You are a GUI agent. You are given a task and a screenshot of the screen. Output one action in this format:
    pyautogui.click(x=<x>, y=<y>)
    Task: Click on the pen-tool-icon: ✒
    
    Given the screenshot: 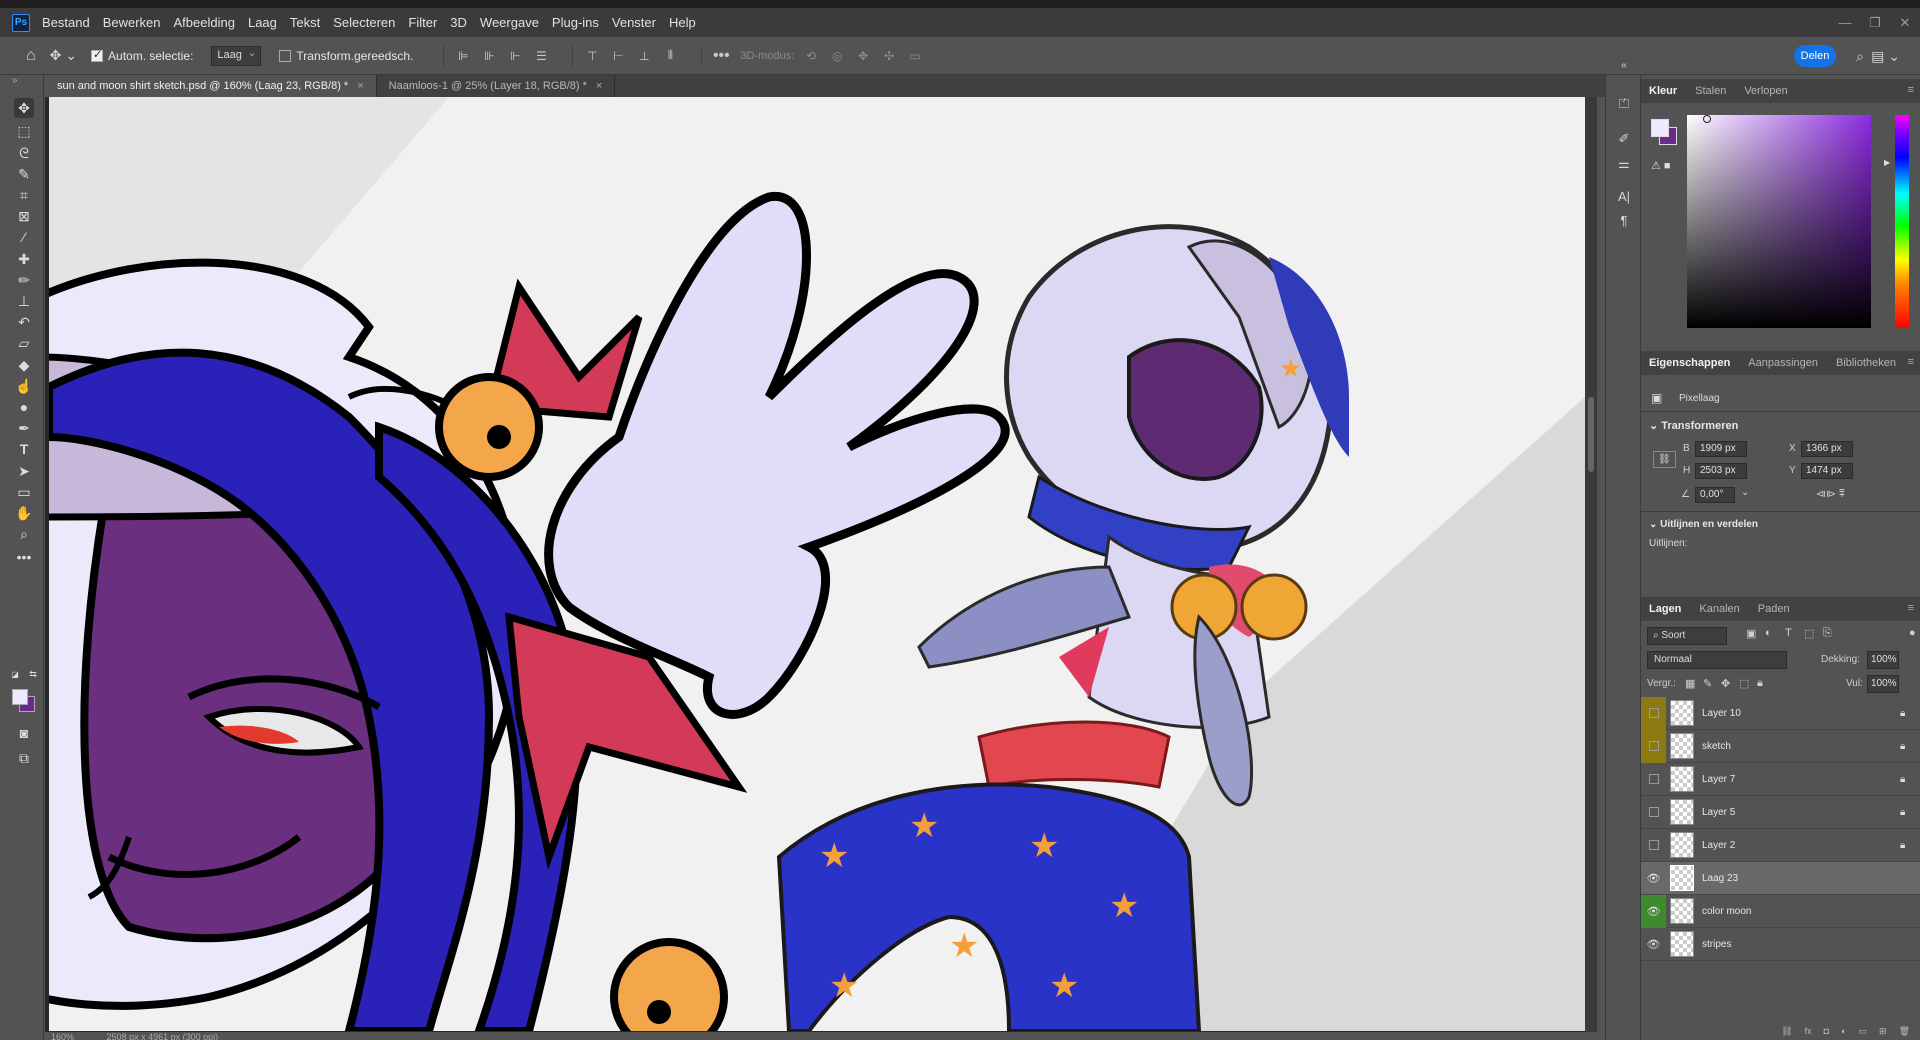 What is the action you would take?
    pyautogui.click(x=24, y=428)
    